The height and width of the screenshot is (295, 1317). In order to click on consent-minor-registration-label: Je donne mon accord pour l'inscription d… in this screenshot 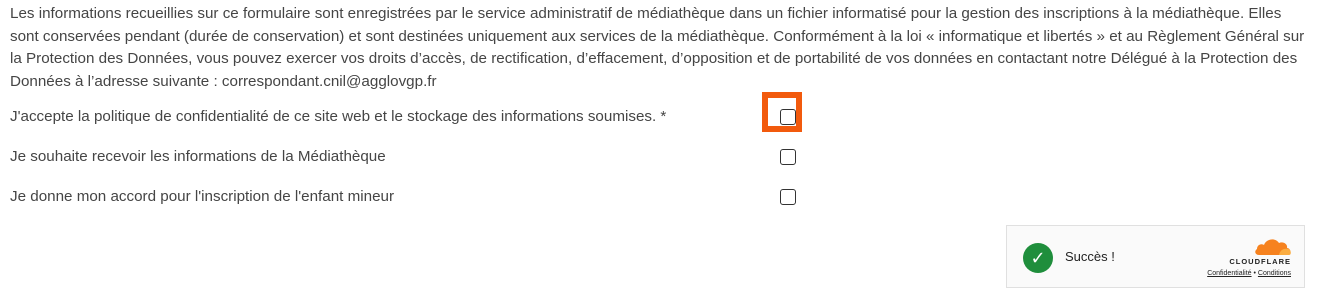, I will do `click(202, 196)`.